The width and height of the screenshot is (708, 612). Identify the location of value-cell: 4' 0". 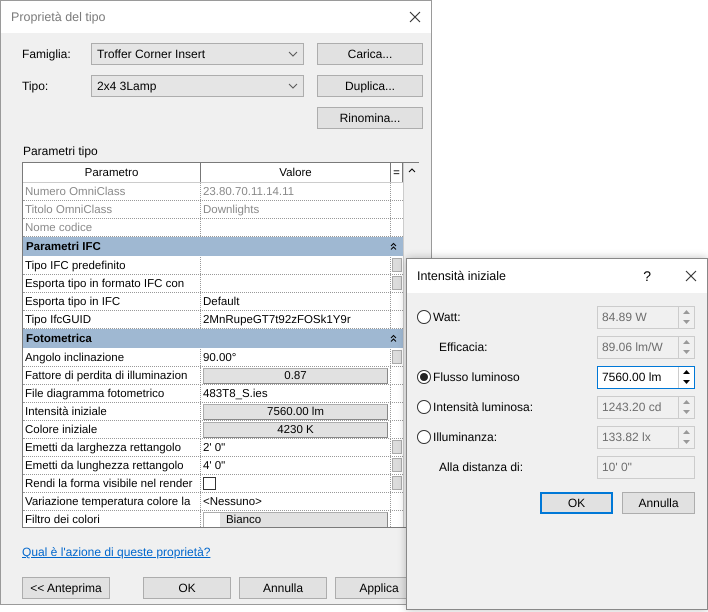
(296, 465).